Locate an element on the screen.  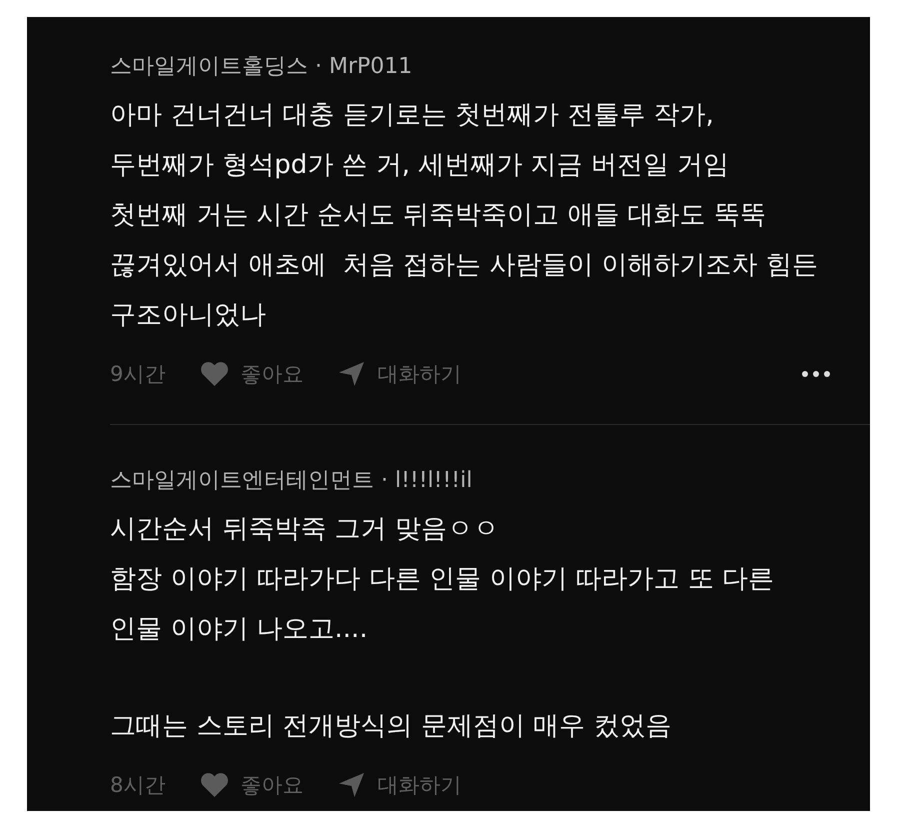
author-name: 스마일게이트엔터테인먼트 · l!!!l!!!il is located at coordinates (292, 481).